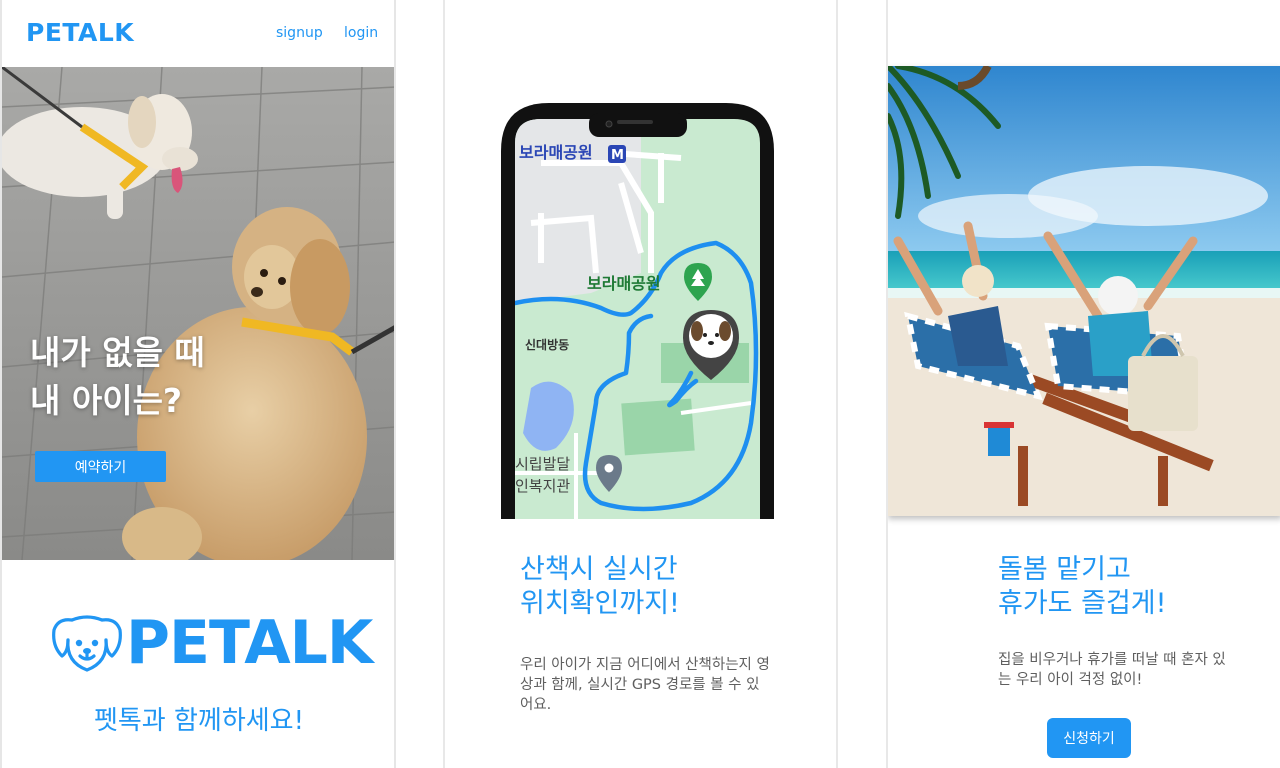  What do you see at coordinates (1112, 670) in the screenshot?
I see `care-feature-description: 집을 비우거나 휴가를 떠날 때 혼자 있는 우리 아이 걱정 없이!` at bounding box center [1112, 670].